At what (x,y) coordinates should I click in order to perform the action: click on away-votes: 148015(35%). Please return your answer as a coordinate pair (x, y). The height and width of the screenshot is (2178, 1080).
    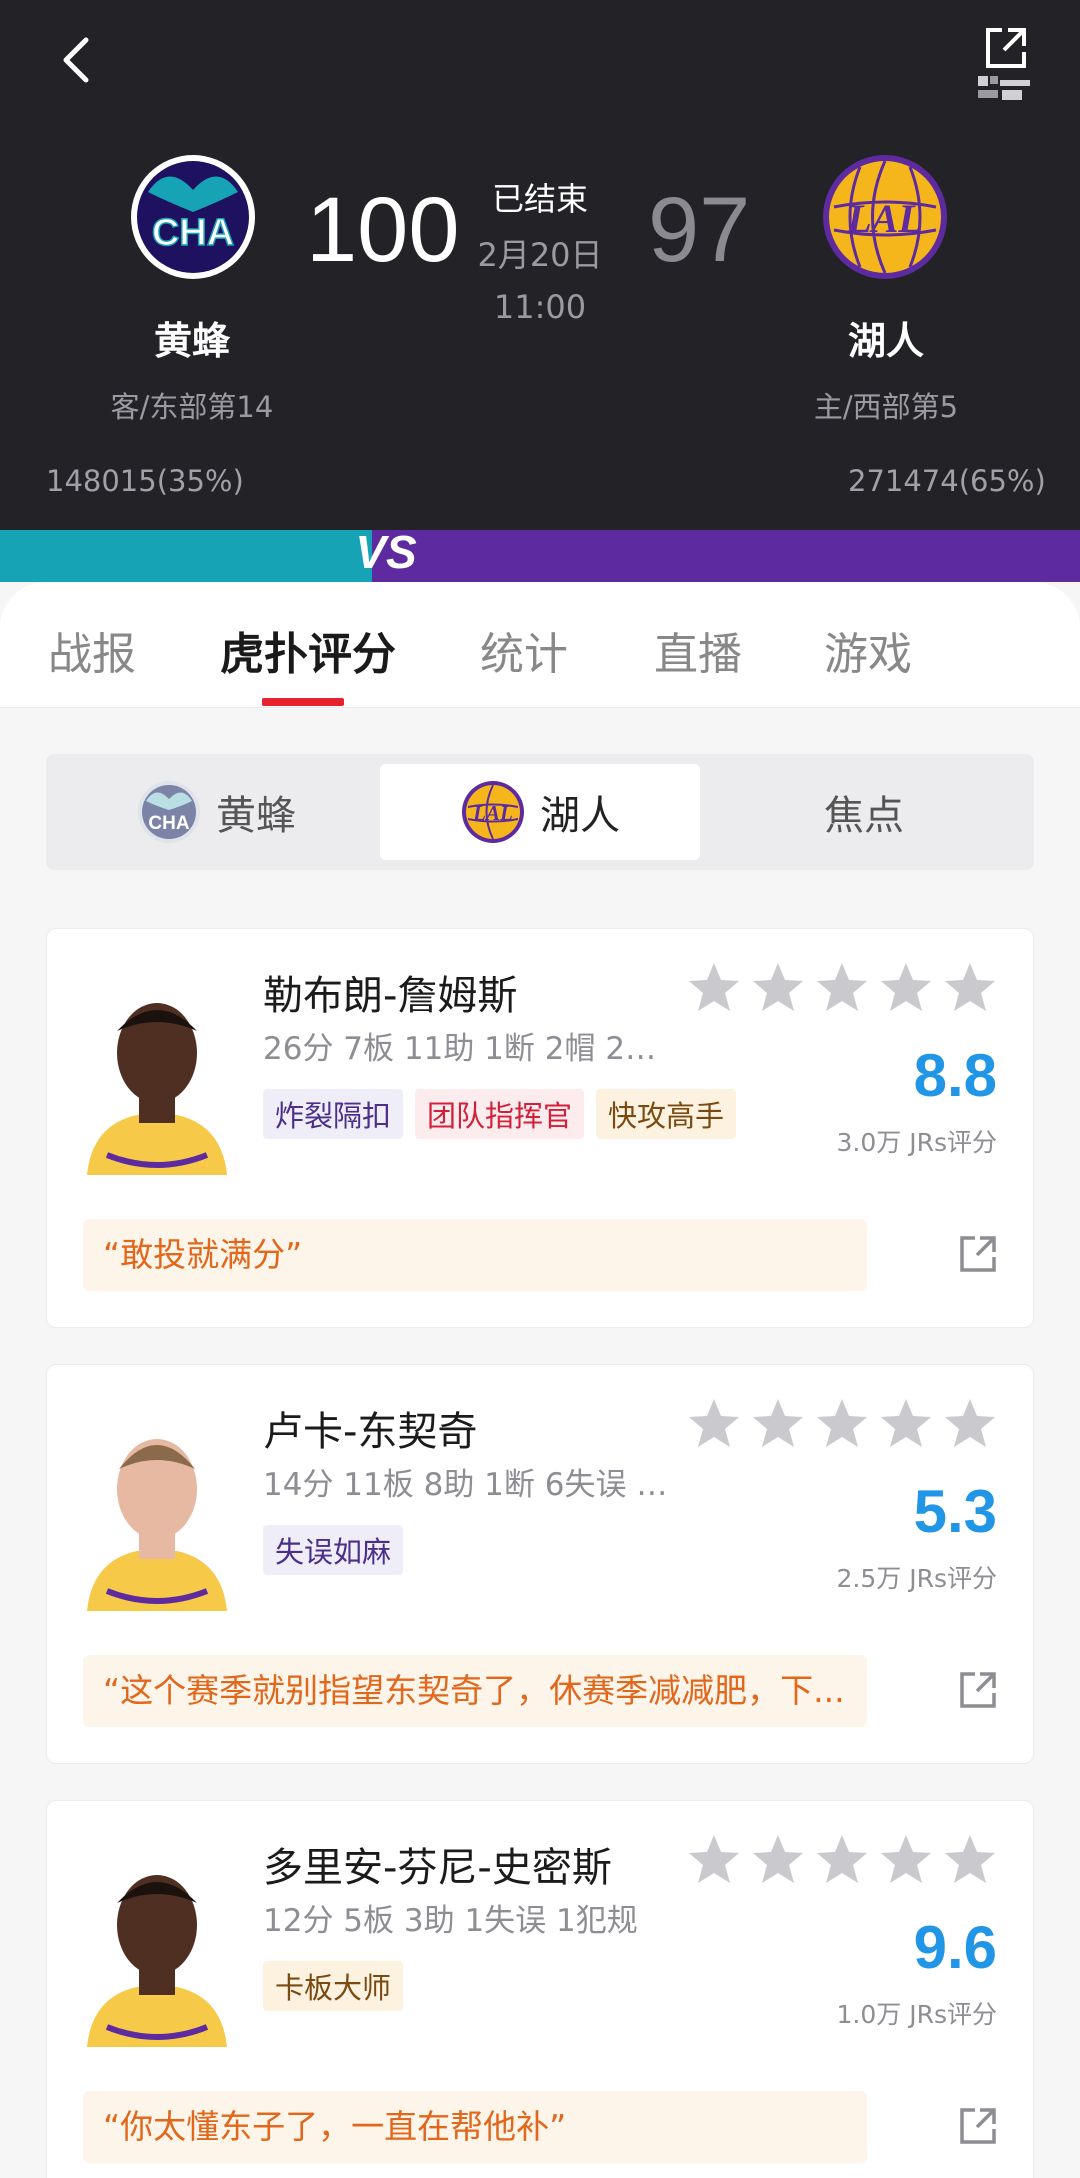
    Looking at the image, I should click on (145, 481).